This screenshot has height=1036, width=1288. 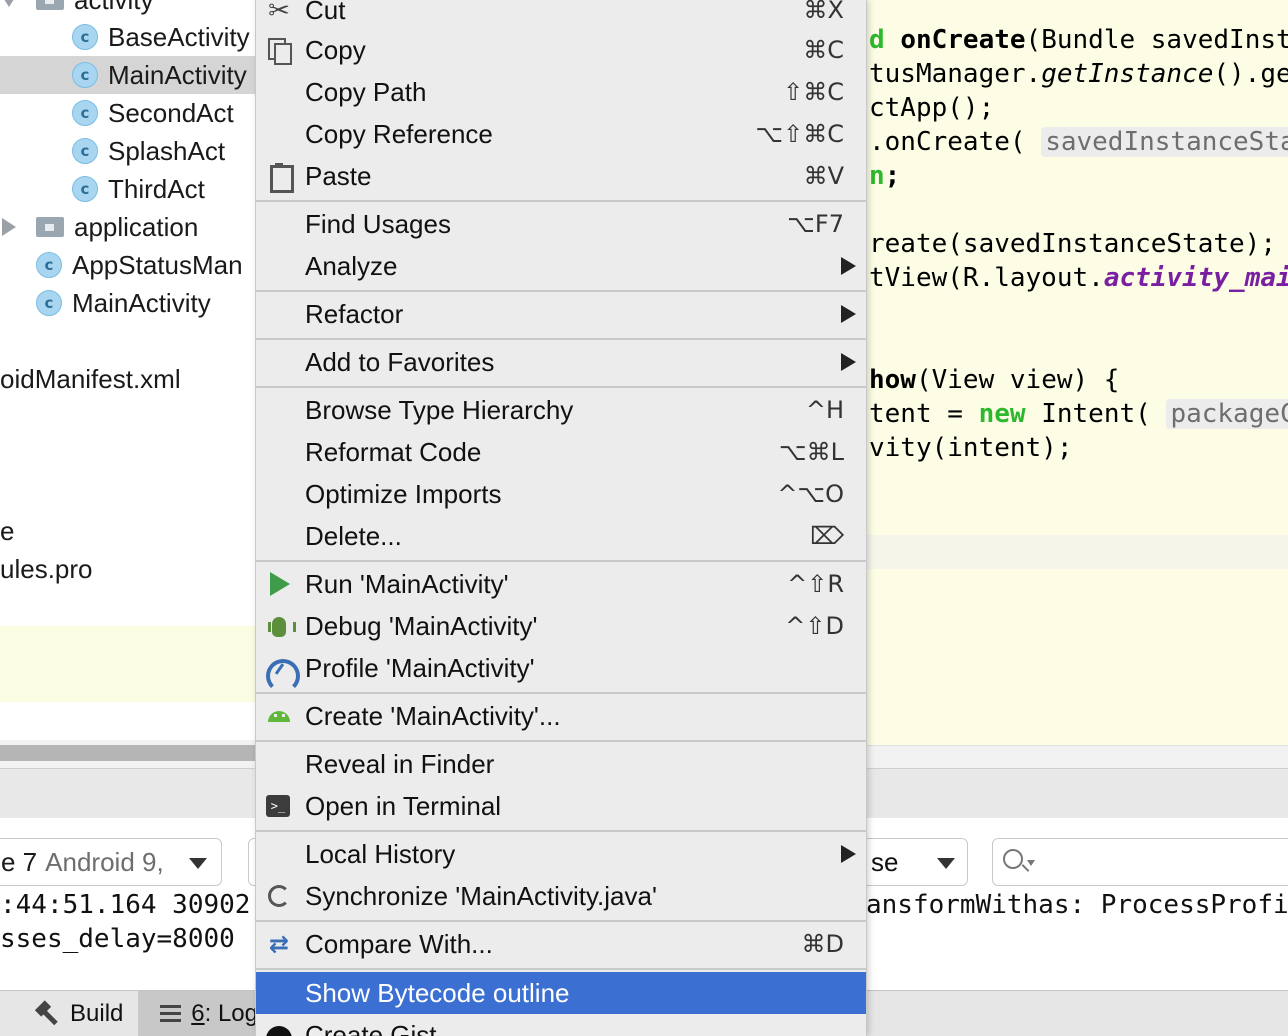 What do you see at coordinates (171, 1014) in the screenshot?
I see `logcat-icon` at bounding box center [171, 1014].